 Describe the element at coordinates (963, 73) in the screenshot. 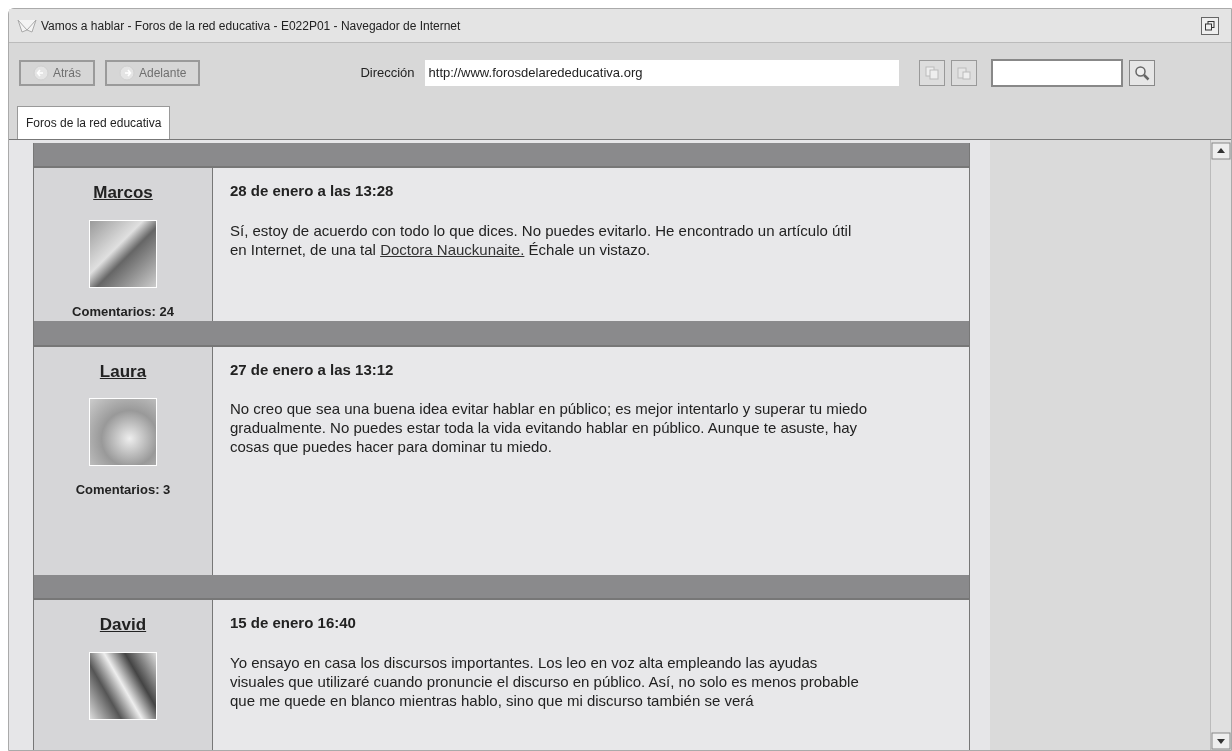

I see `paste-icon` at that location.